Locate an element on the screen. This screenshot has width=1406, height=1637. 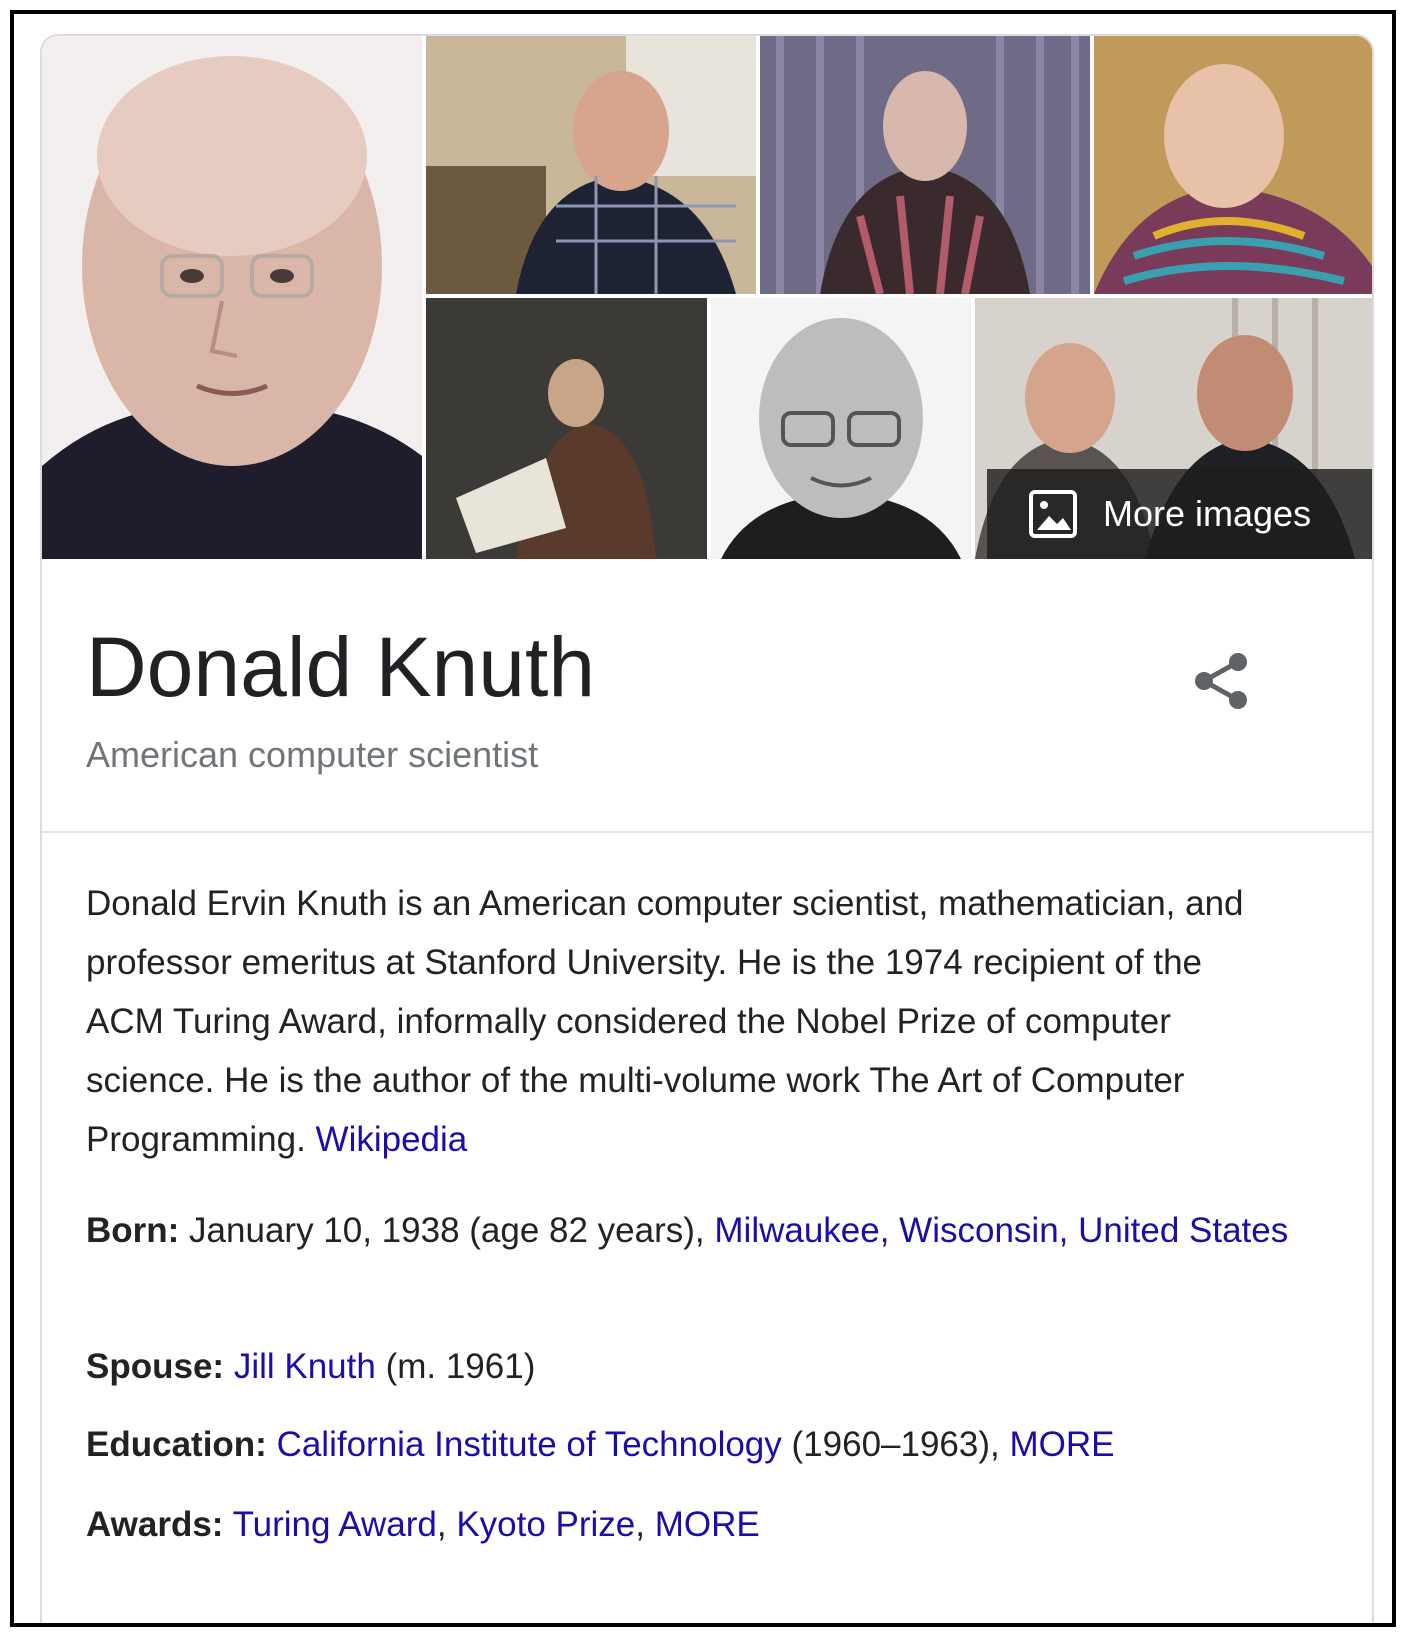
education-more-link: MORE is located at coordinates (1061, 1444).